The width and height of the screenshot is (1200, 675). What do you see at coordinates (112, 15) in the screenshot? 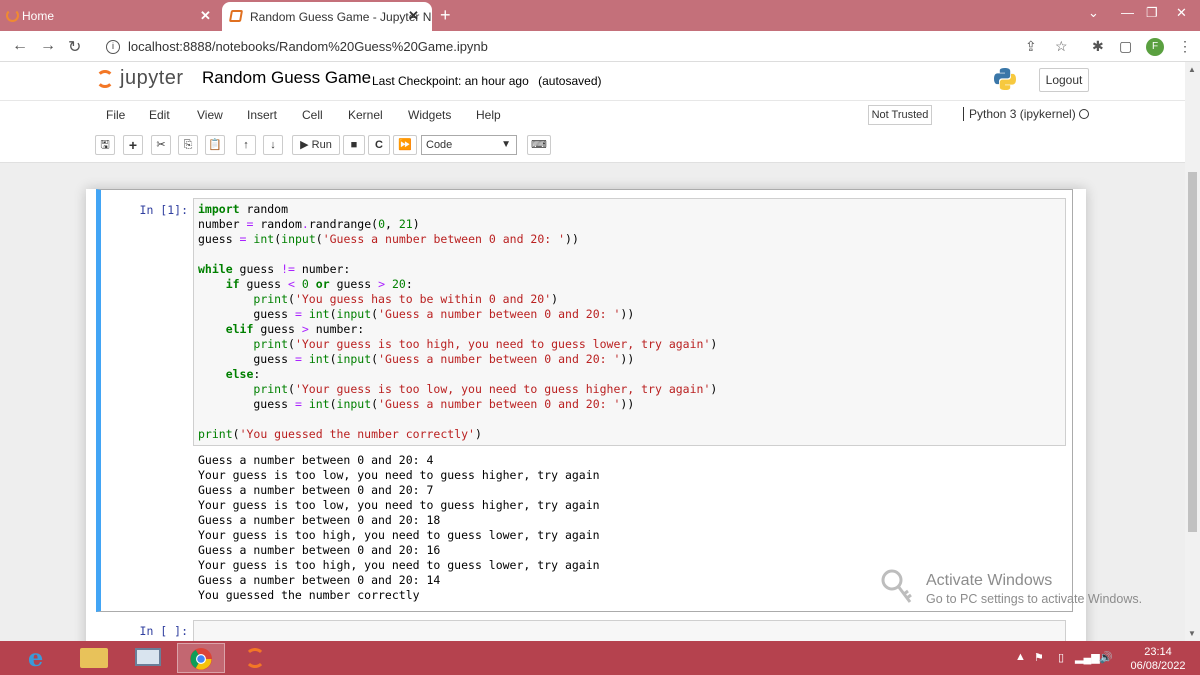
I see `tab-home: Home ✕` at bounding box center [112, 15].